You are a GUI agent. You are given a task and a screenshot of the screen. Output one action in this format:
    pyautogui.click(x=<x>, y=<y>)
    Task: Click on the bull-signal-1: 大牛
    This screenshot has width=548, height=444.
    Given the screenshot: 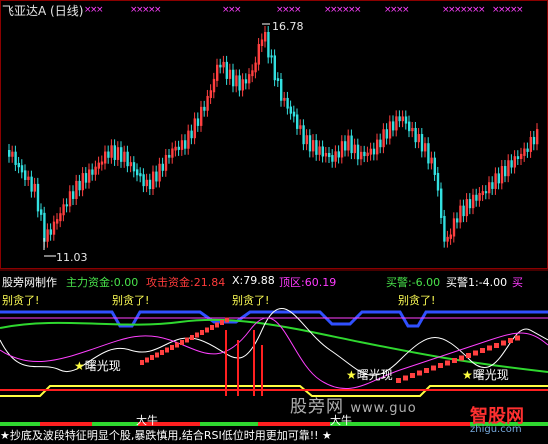 What is the action you would take?
    pyautogui.click(x=147, y=420)
    